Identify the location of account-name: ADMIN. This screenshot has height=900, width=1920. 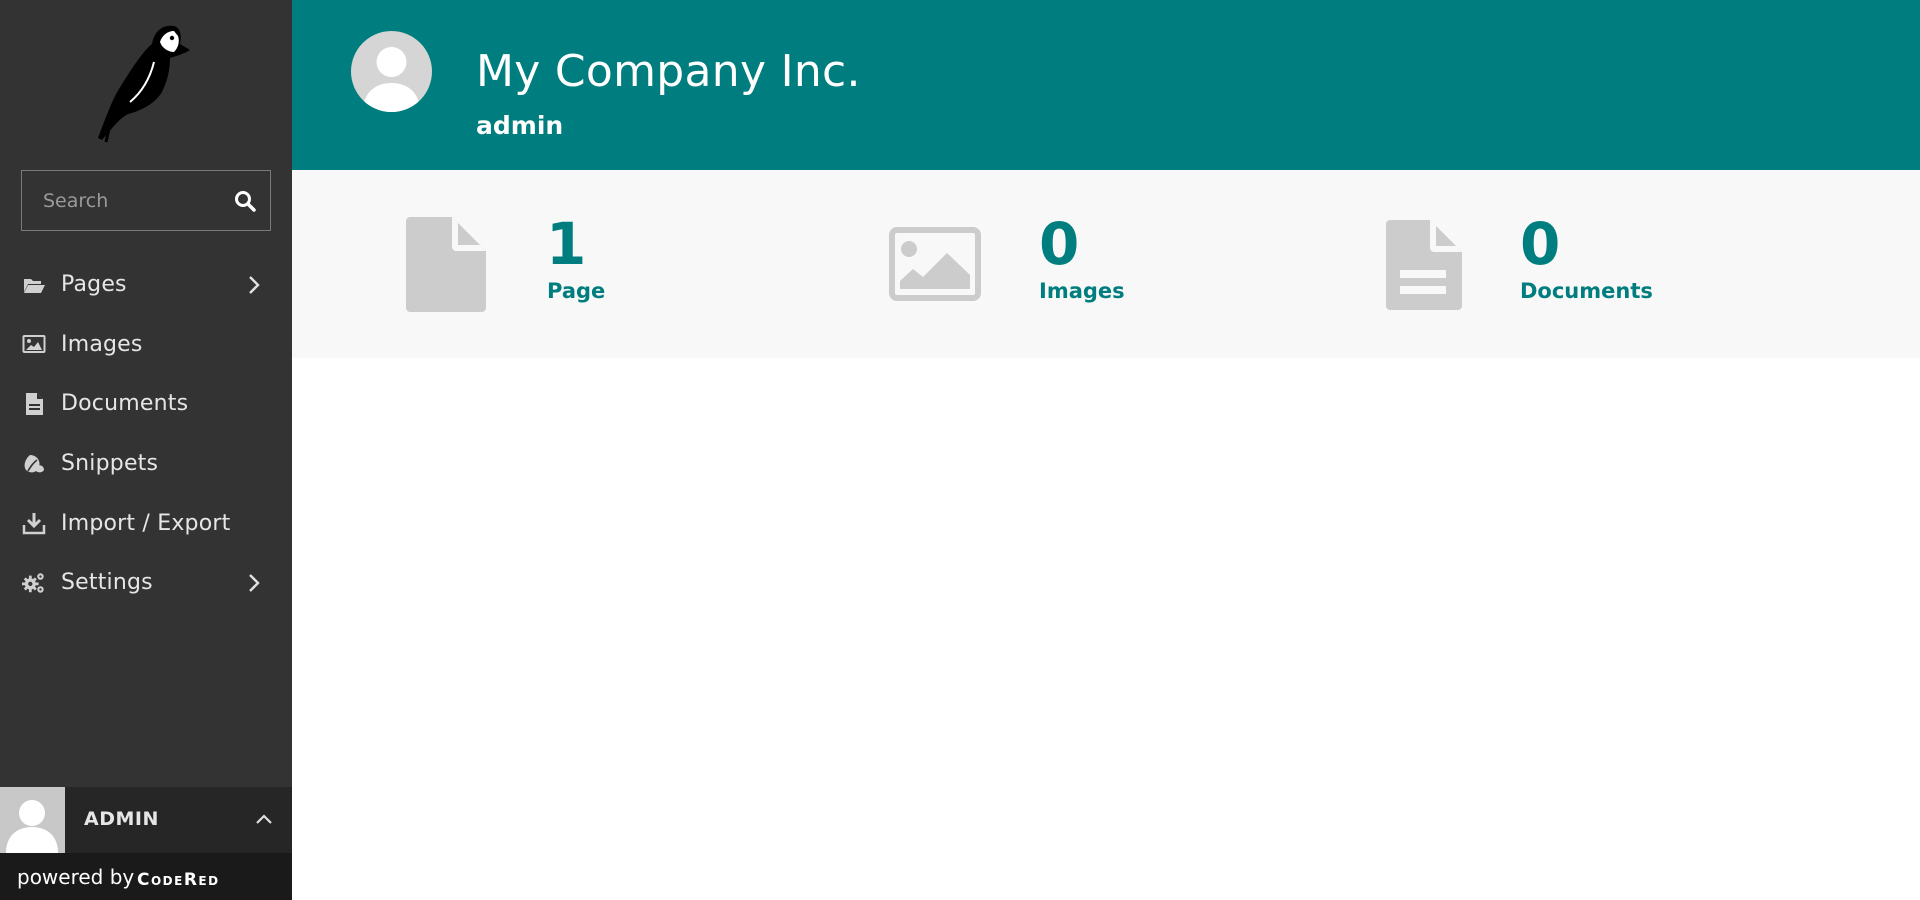
(121, 819).